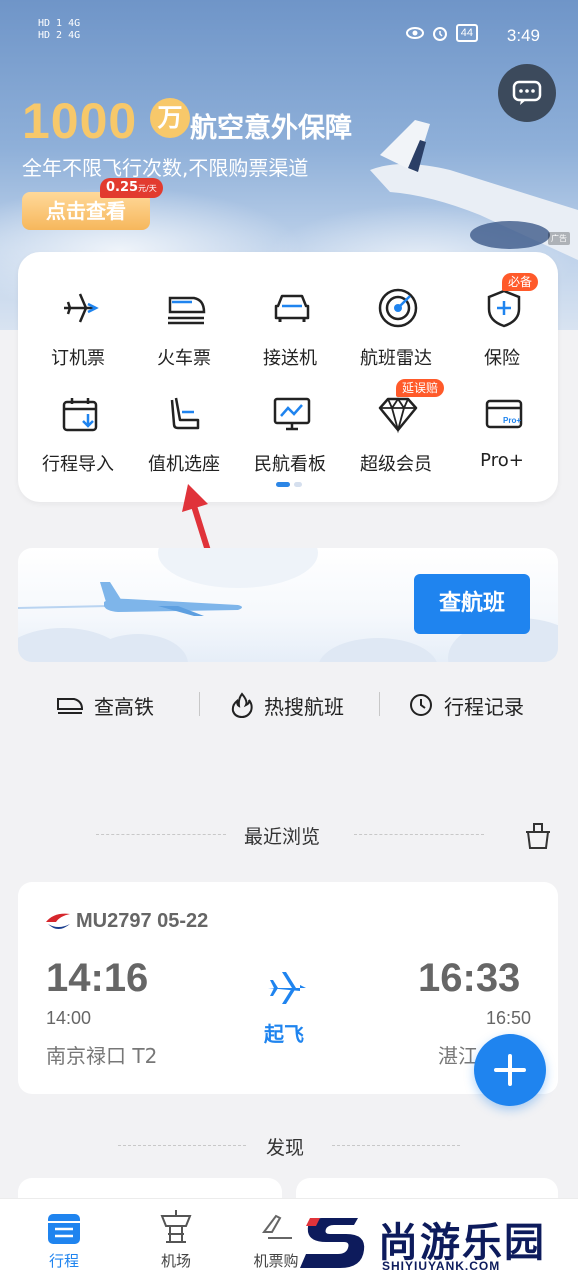  Describe the element at coordinates (298, 484) in the screenshot. I see `page-dot` at that location.